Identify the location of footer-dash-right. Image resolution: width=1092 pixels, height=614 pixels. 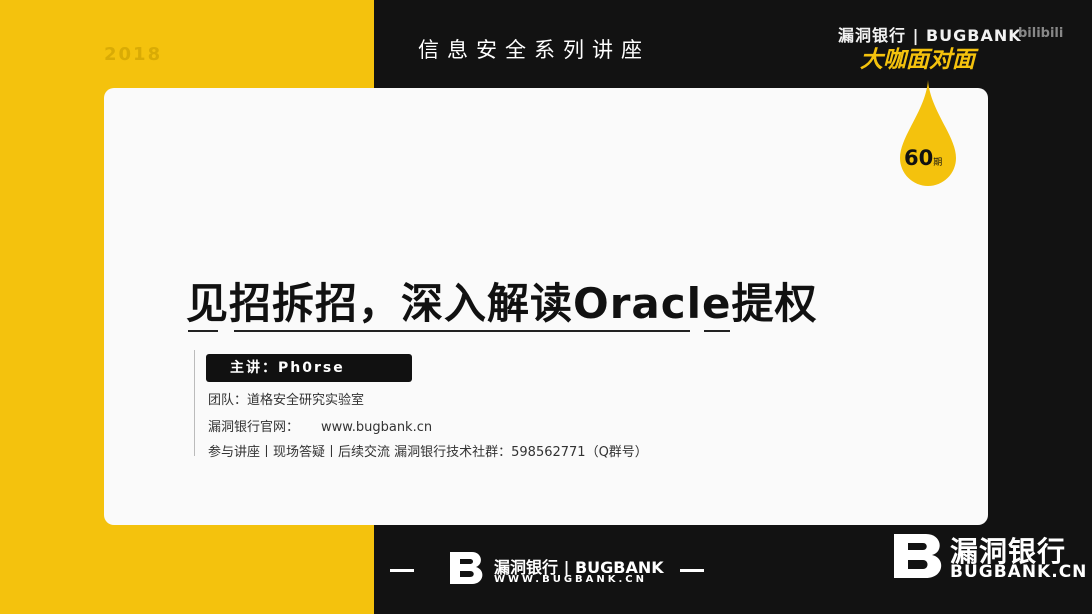
(692, 570).